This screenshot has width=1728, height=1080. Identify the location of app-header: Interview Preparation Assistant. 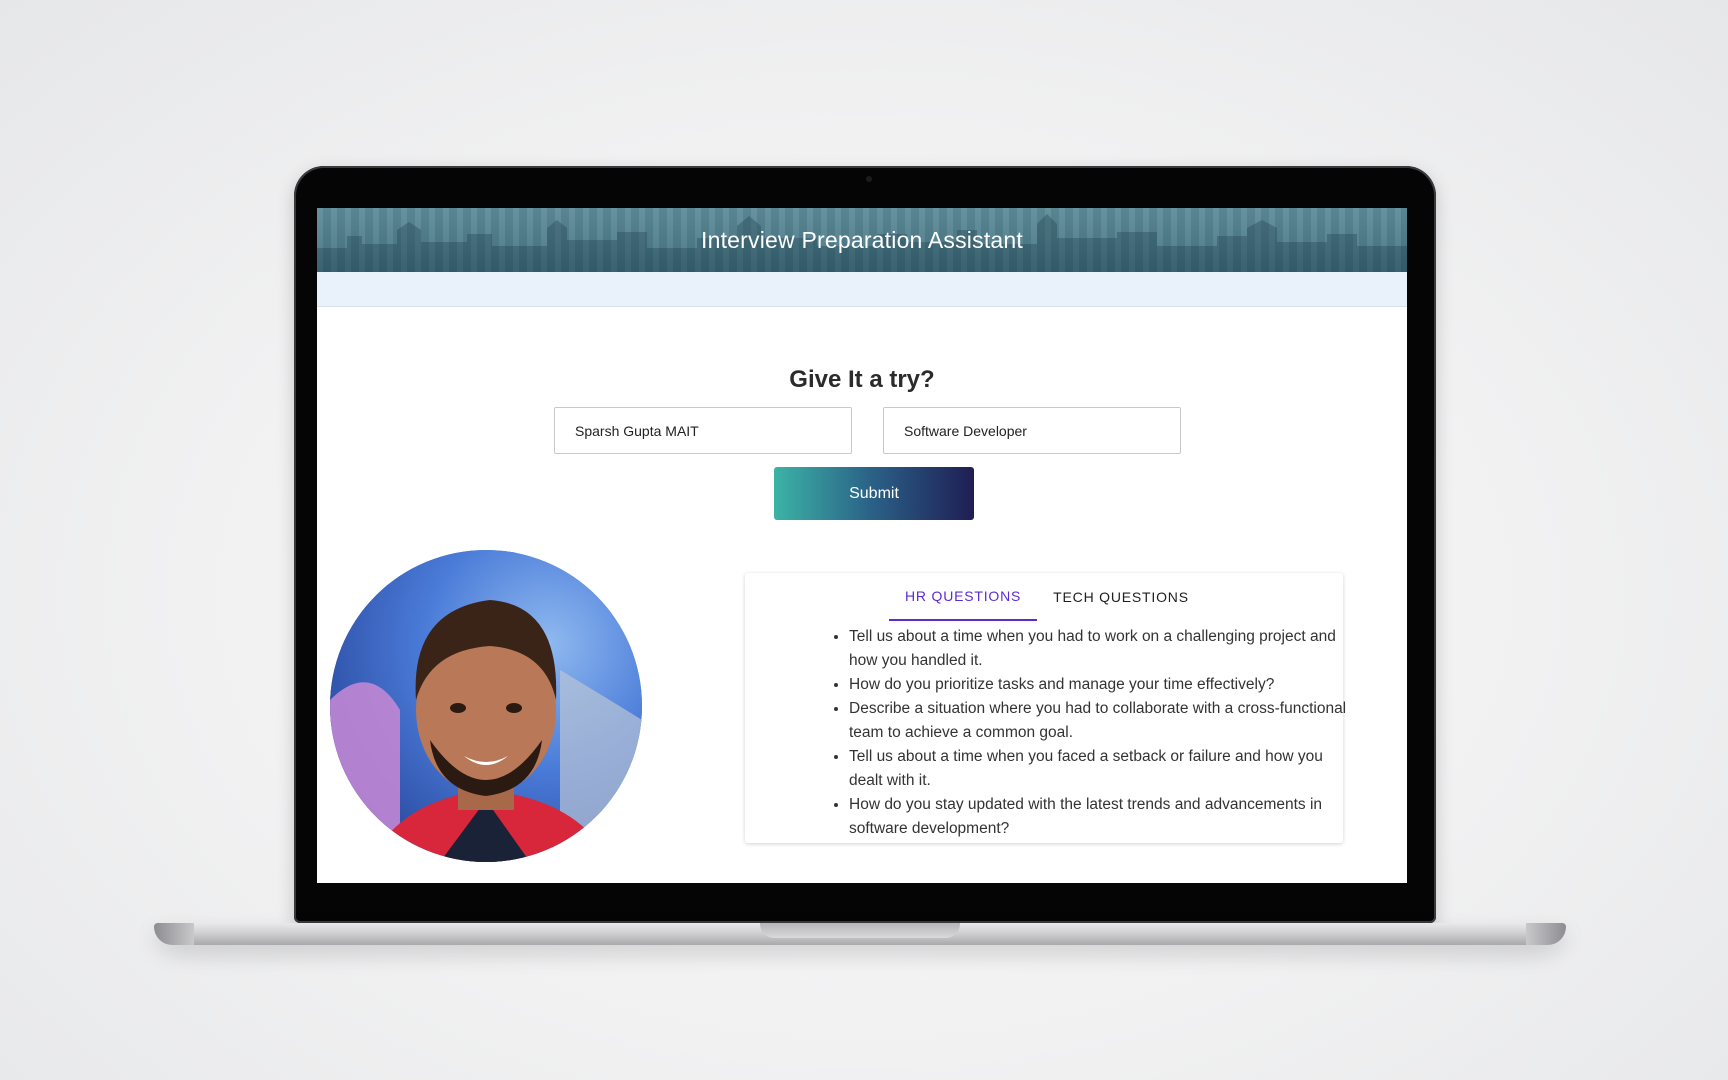
(862, 240).